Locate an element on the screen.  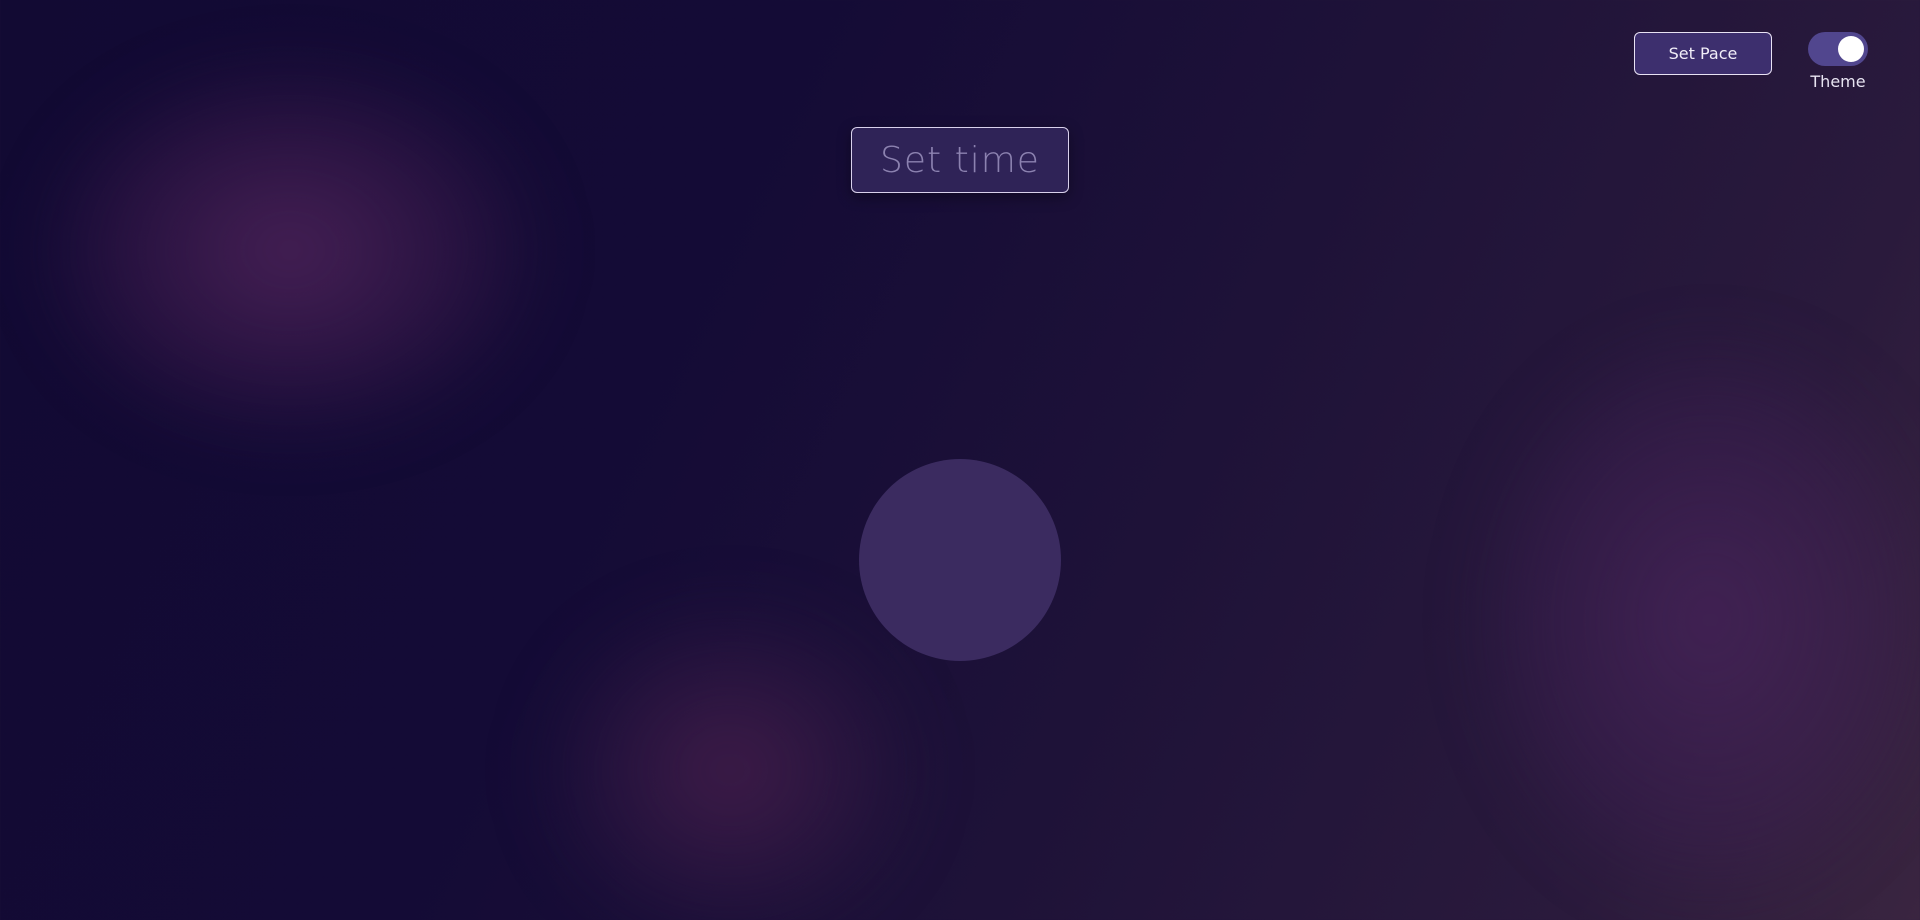
set-time-placeholder: Set time is located at coordinates (960, 160).